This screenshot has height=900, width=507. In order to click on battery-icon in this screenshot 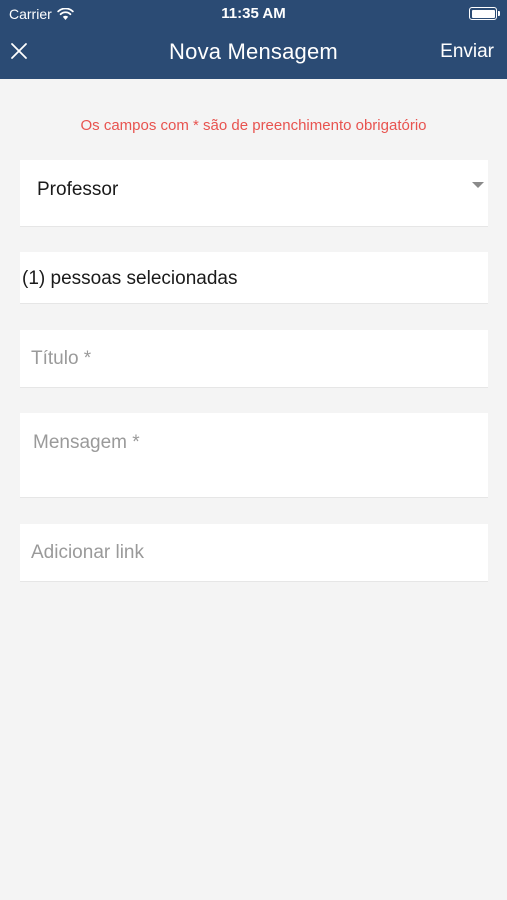, I will do `click(484, 13)`.